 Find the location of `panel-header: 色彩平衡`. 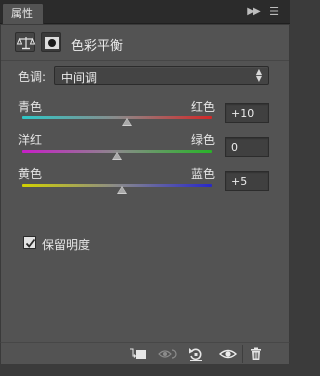

panel-header: 色彩平衡 is located at coordinates (145, 43).